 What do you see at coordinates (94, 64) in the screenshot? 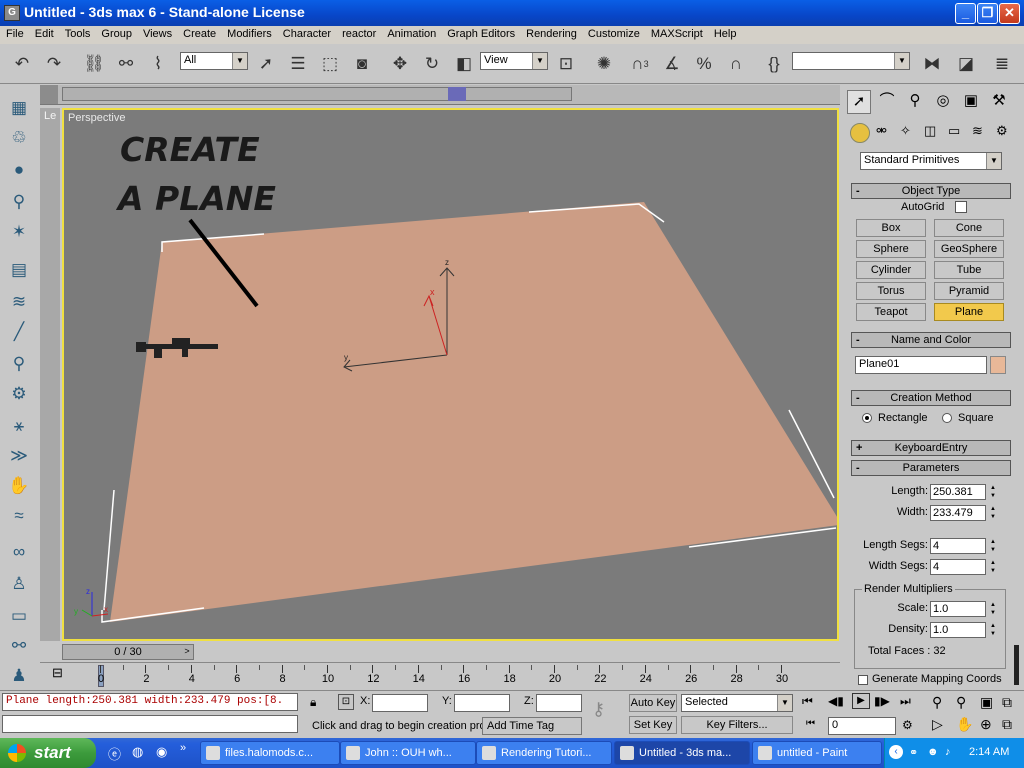
I see `select-and-link-icon: ⛓` at bounding box center [94, 64].